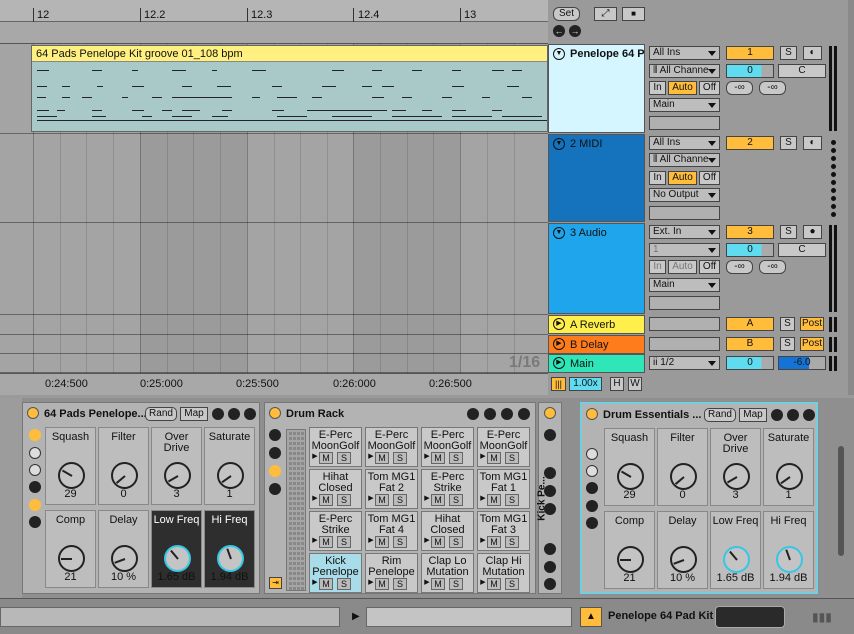  What do you see at coordinates (812, 143) in the screenshot?
I see `record-arm-icon: ◐` at bounding box center [812, 143].